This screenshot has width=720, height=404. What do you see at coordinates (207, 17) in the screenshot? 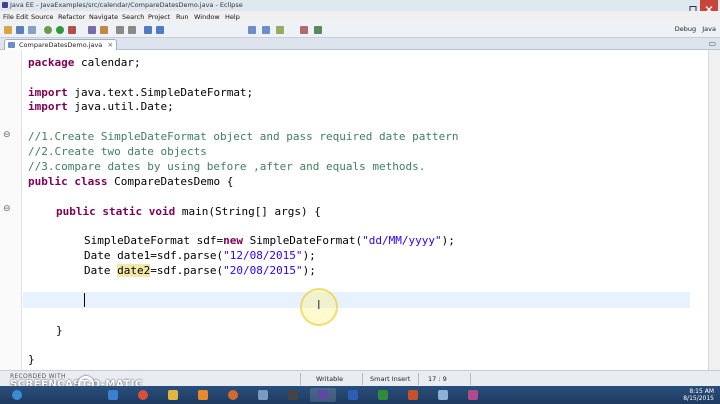
I see `menu-window: Window` at bounding box center [207, 17].